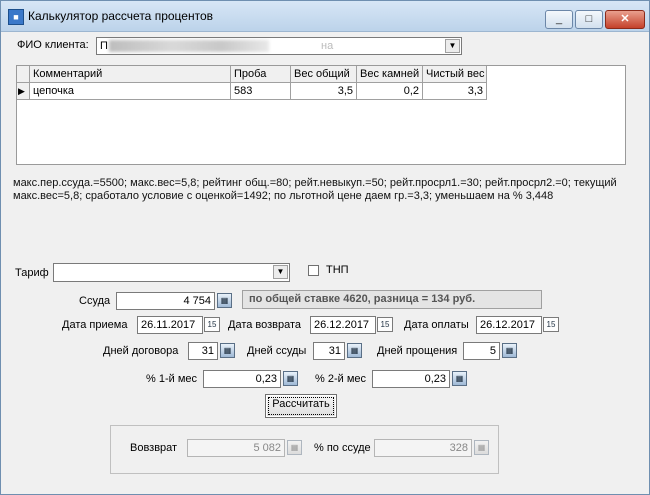 Image resolution: width=650 pixels, height=495 pixels. I want to click on return-date-field: 26.12.2017, so click(343, 325).